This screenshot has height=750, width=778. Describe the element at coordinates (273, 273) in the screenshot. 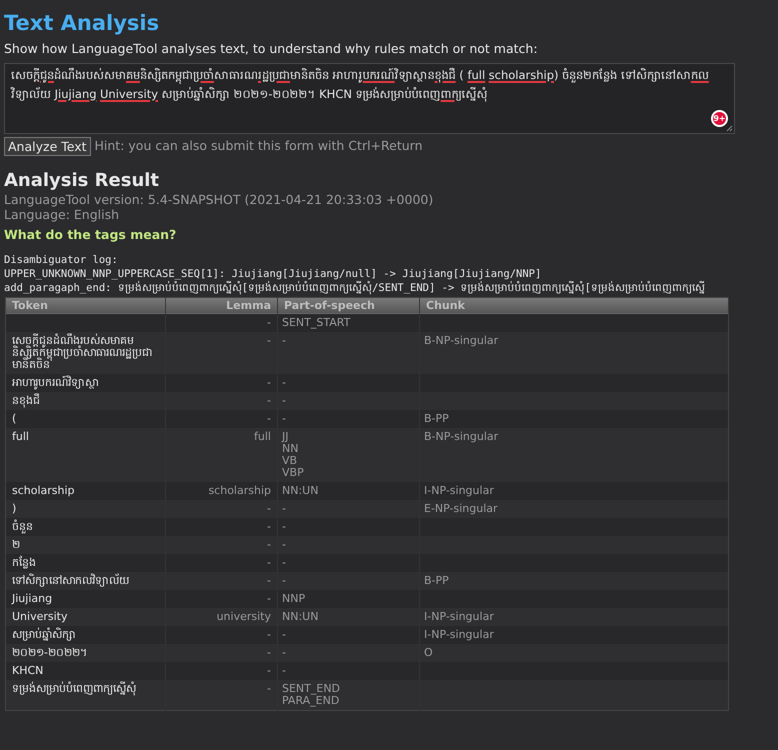

I see `log-line: UPPER_UNKNOWN_NNP_UPPERCASE_SEQ[1]: Jiujiang[Jiujiang/null] -> Jiujiang[Jiujiang/NNP]` at that location.